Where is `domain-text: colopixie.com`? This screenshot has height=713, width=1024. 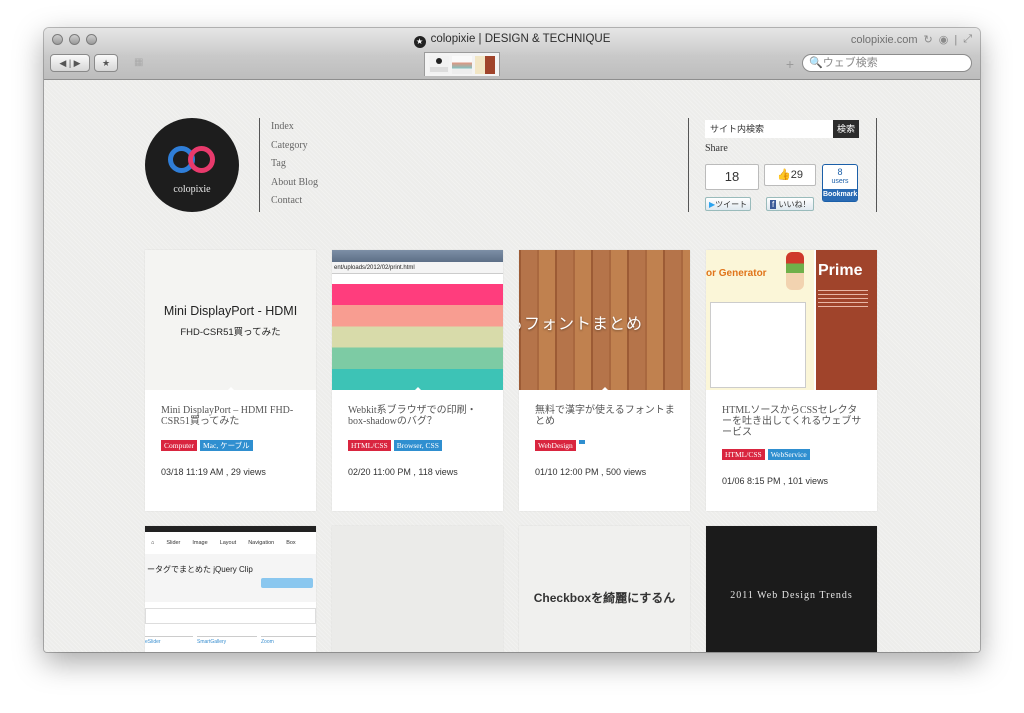 domain-text: colopixie.com is located at coordinates (884, 39).